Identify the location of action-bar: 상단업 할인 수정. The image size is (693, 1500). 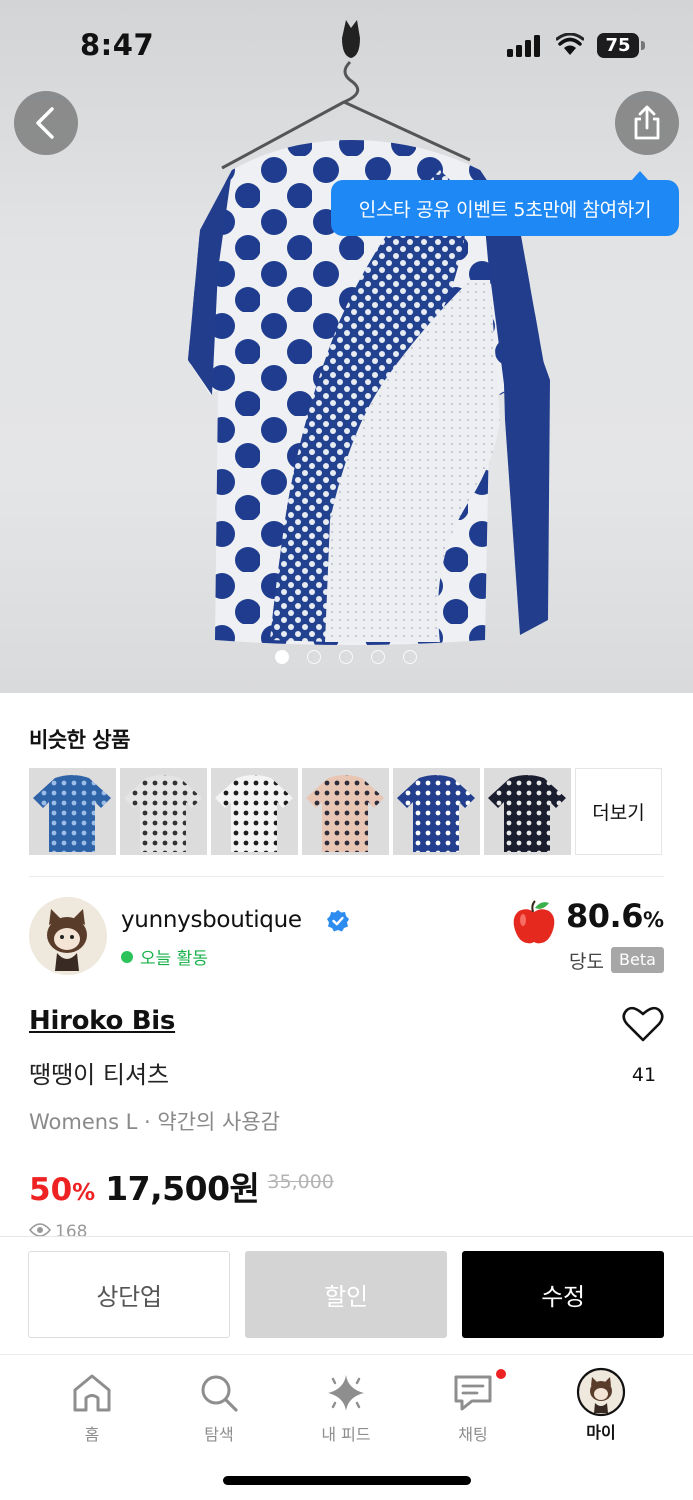
(346, 1295).